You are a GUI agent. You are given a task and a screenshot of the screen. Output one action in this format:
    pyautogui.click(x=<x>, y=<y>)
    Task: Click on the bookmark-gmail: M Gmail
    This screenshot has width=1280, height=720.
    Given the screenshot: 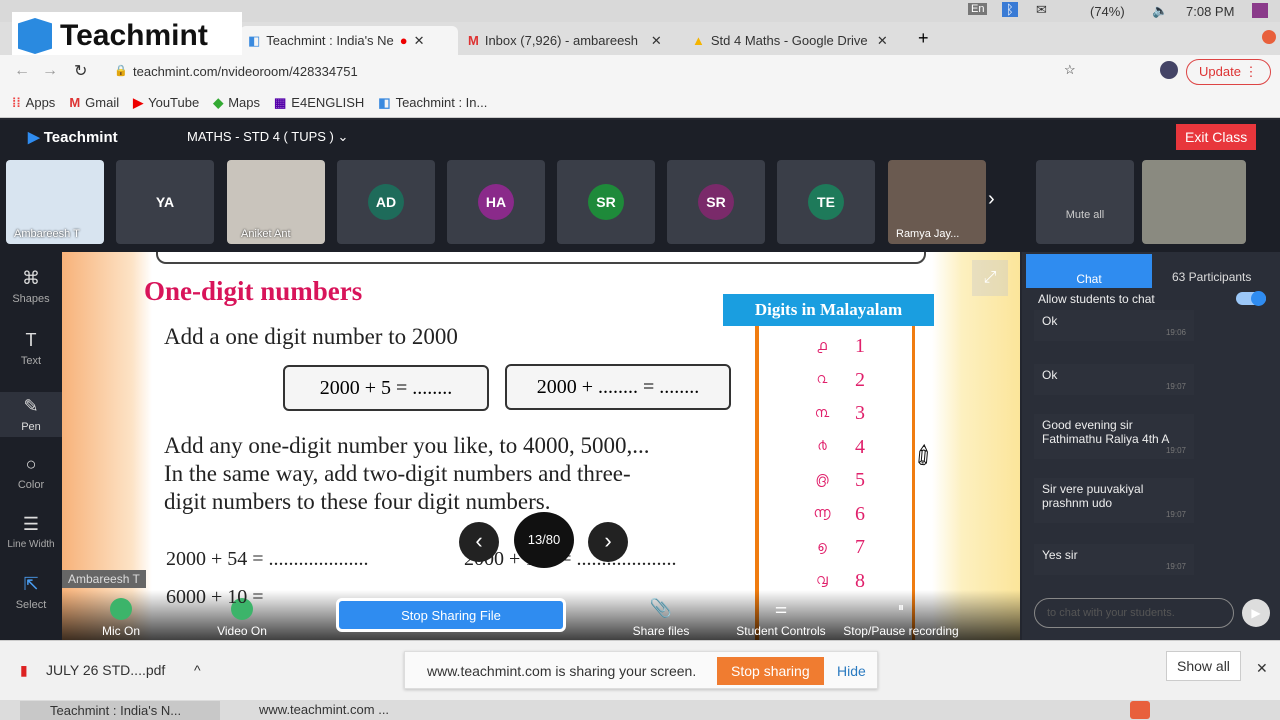 What is the action you would take?
    pyautogui.click(x=94, y=102)
    